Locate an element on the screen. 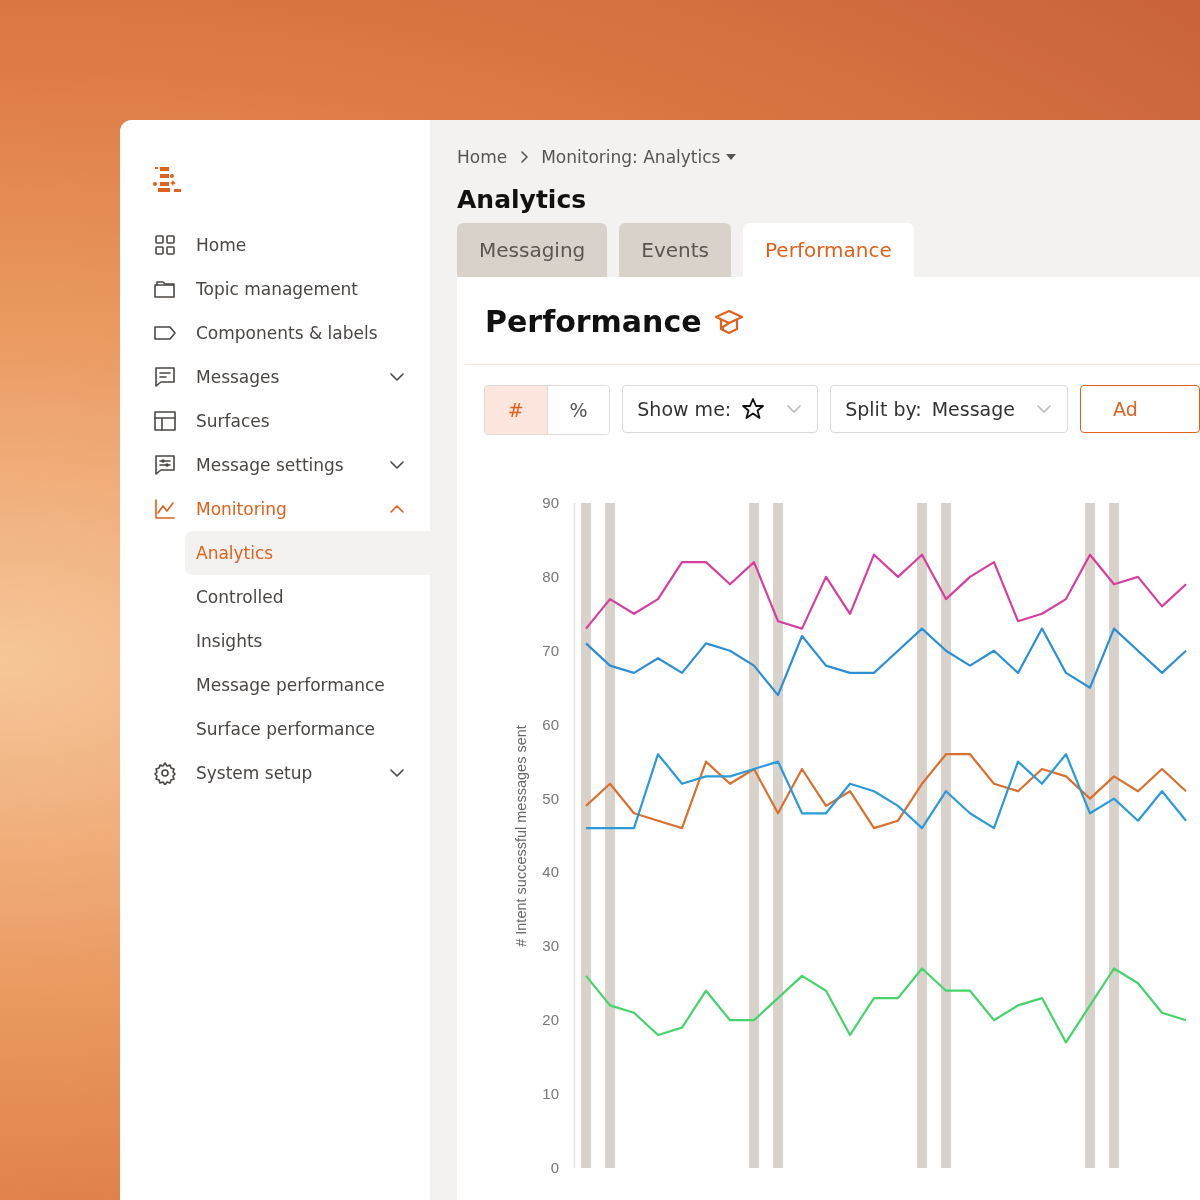  grid-icon is located at coordinates (165, 245).